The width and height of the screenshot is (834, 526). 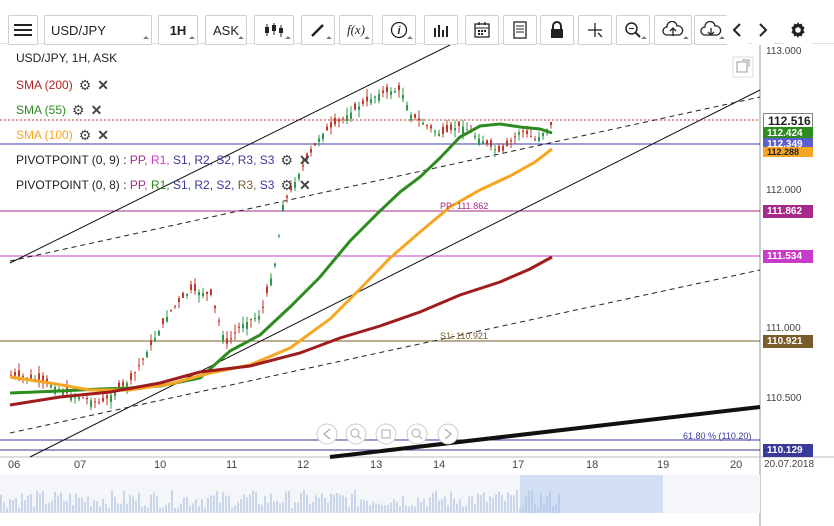 I want to click on download-button, so click(x=711, y=30).